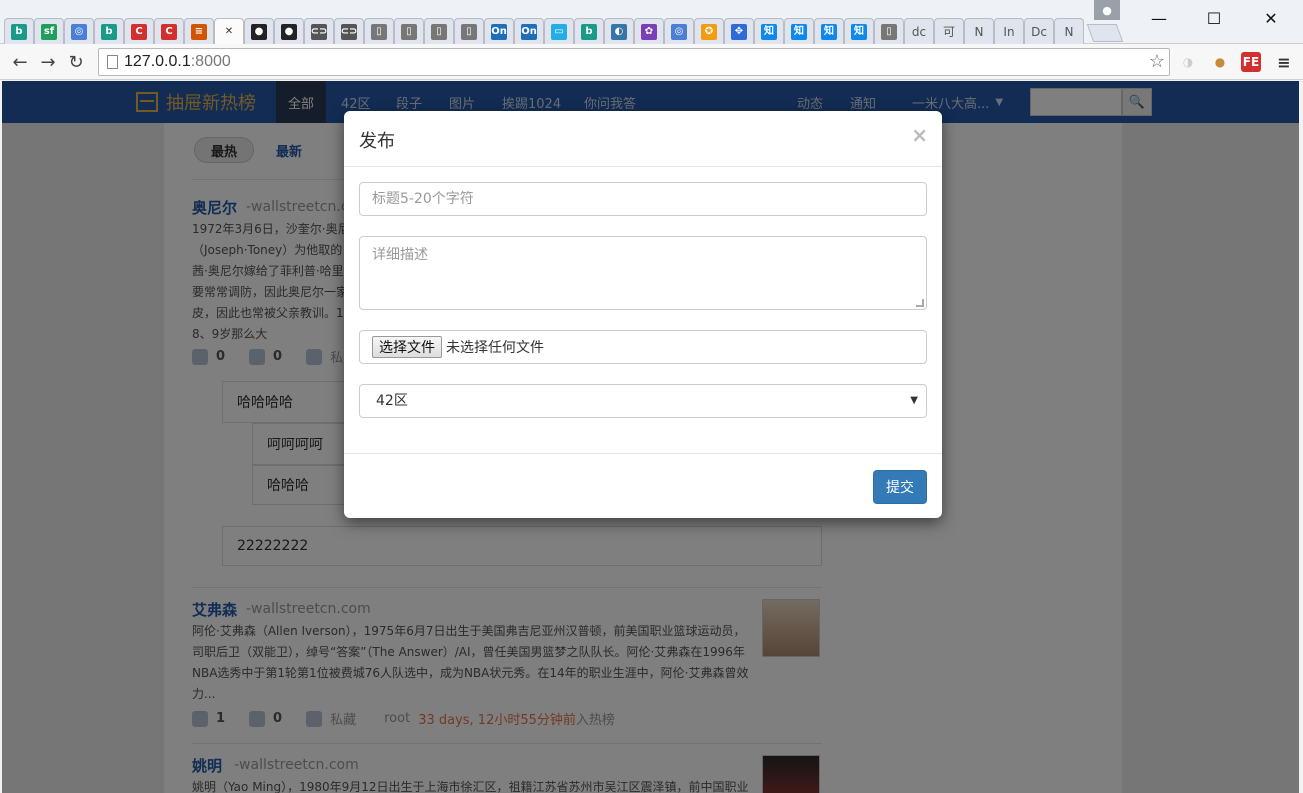 This screenshot has height=793, width=1303. Describe the element at coordinates (643, 139) in the screenshot. I see `modal-header: 发布 ×` at that location.